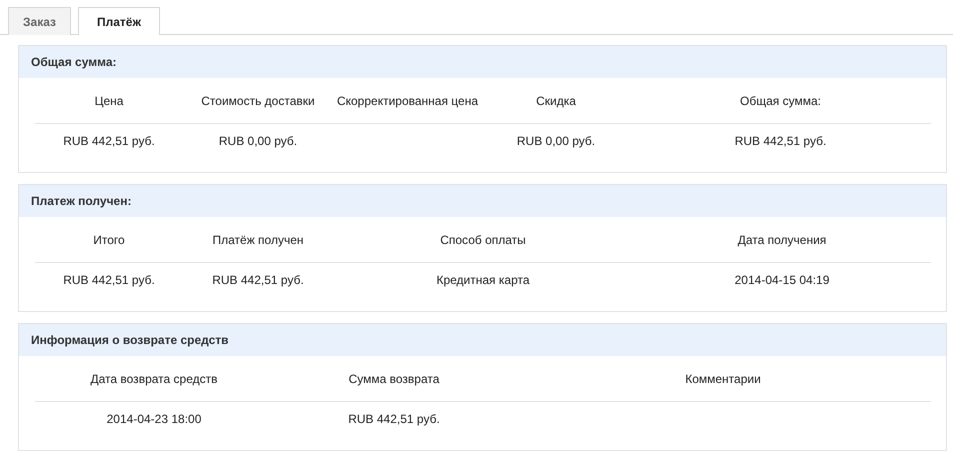 This screenshot has width=953, height=458. Describe the element at coordinates (154, 379) in the screenshot. I see `column-header: Дата возврата средств` at that location.